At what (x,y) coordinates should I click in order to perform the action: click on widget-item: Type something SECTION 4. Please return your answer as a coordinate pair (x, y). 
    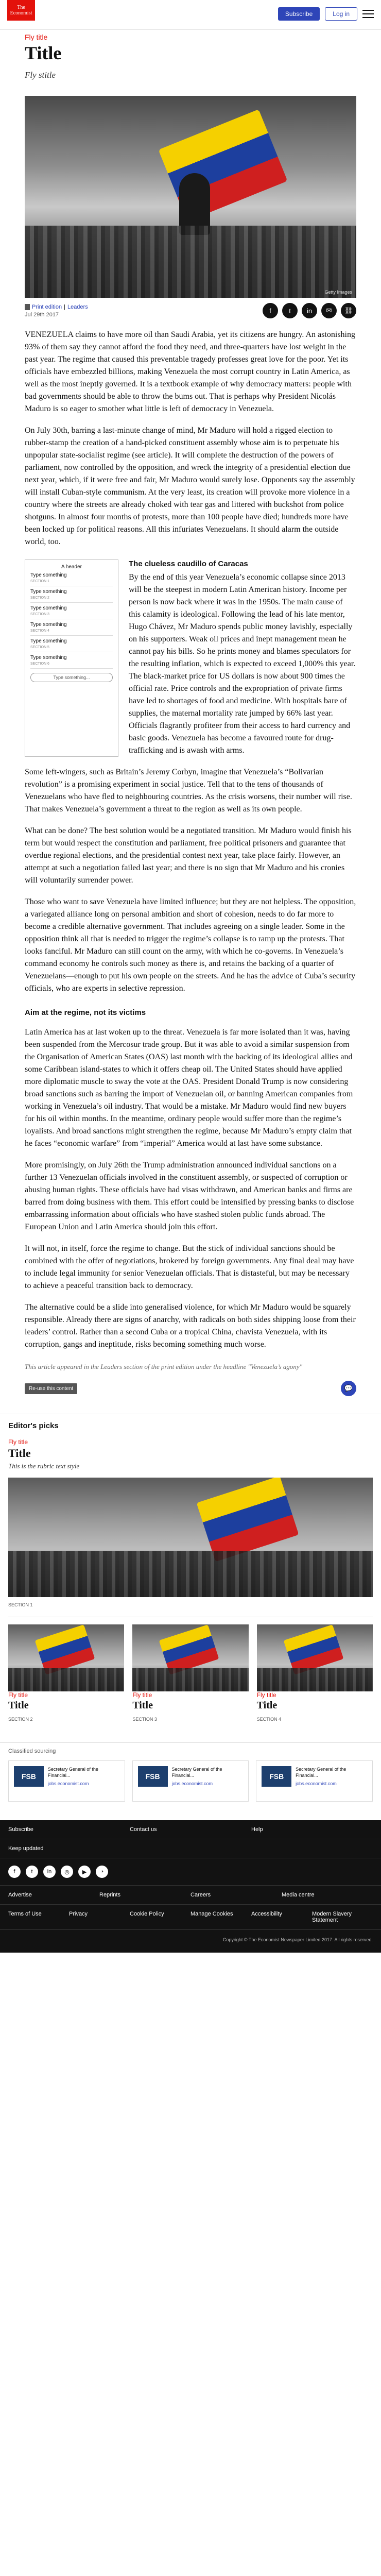
    Looking at the image, I should click on (71, 627).